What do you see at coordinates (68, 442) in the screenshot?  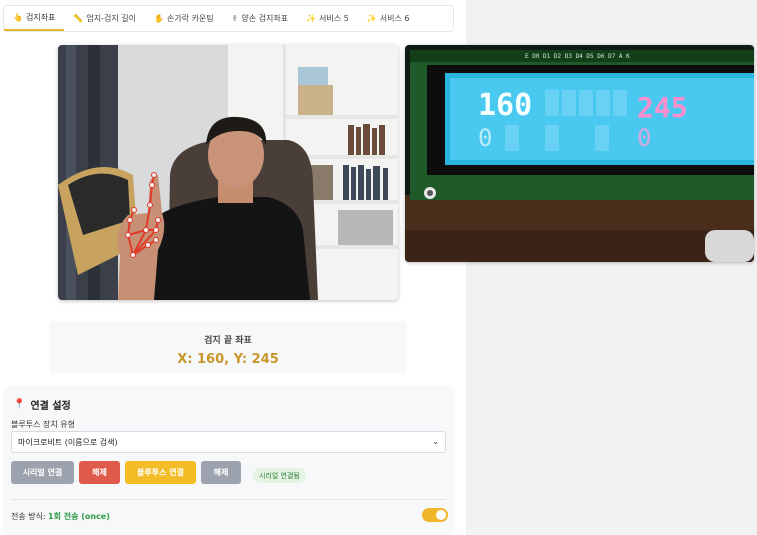 I see `device-type-selected: 마이크로비트 (이름으로 검색)` at bounding box center [68, 442].